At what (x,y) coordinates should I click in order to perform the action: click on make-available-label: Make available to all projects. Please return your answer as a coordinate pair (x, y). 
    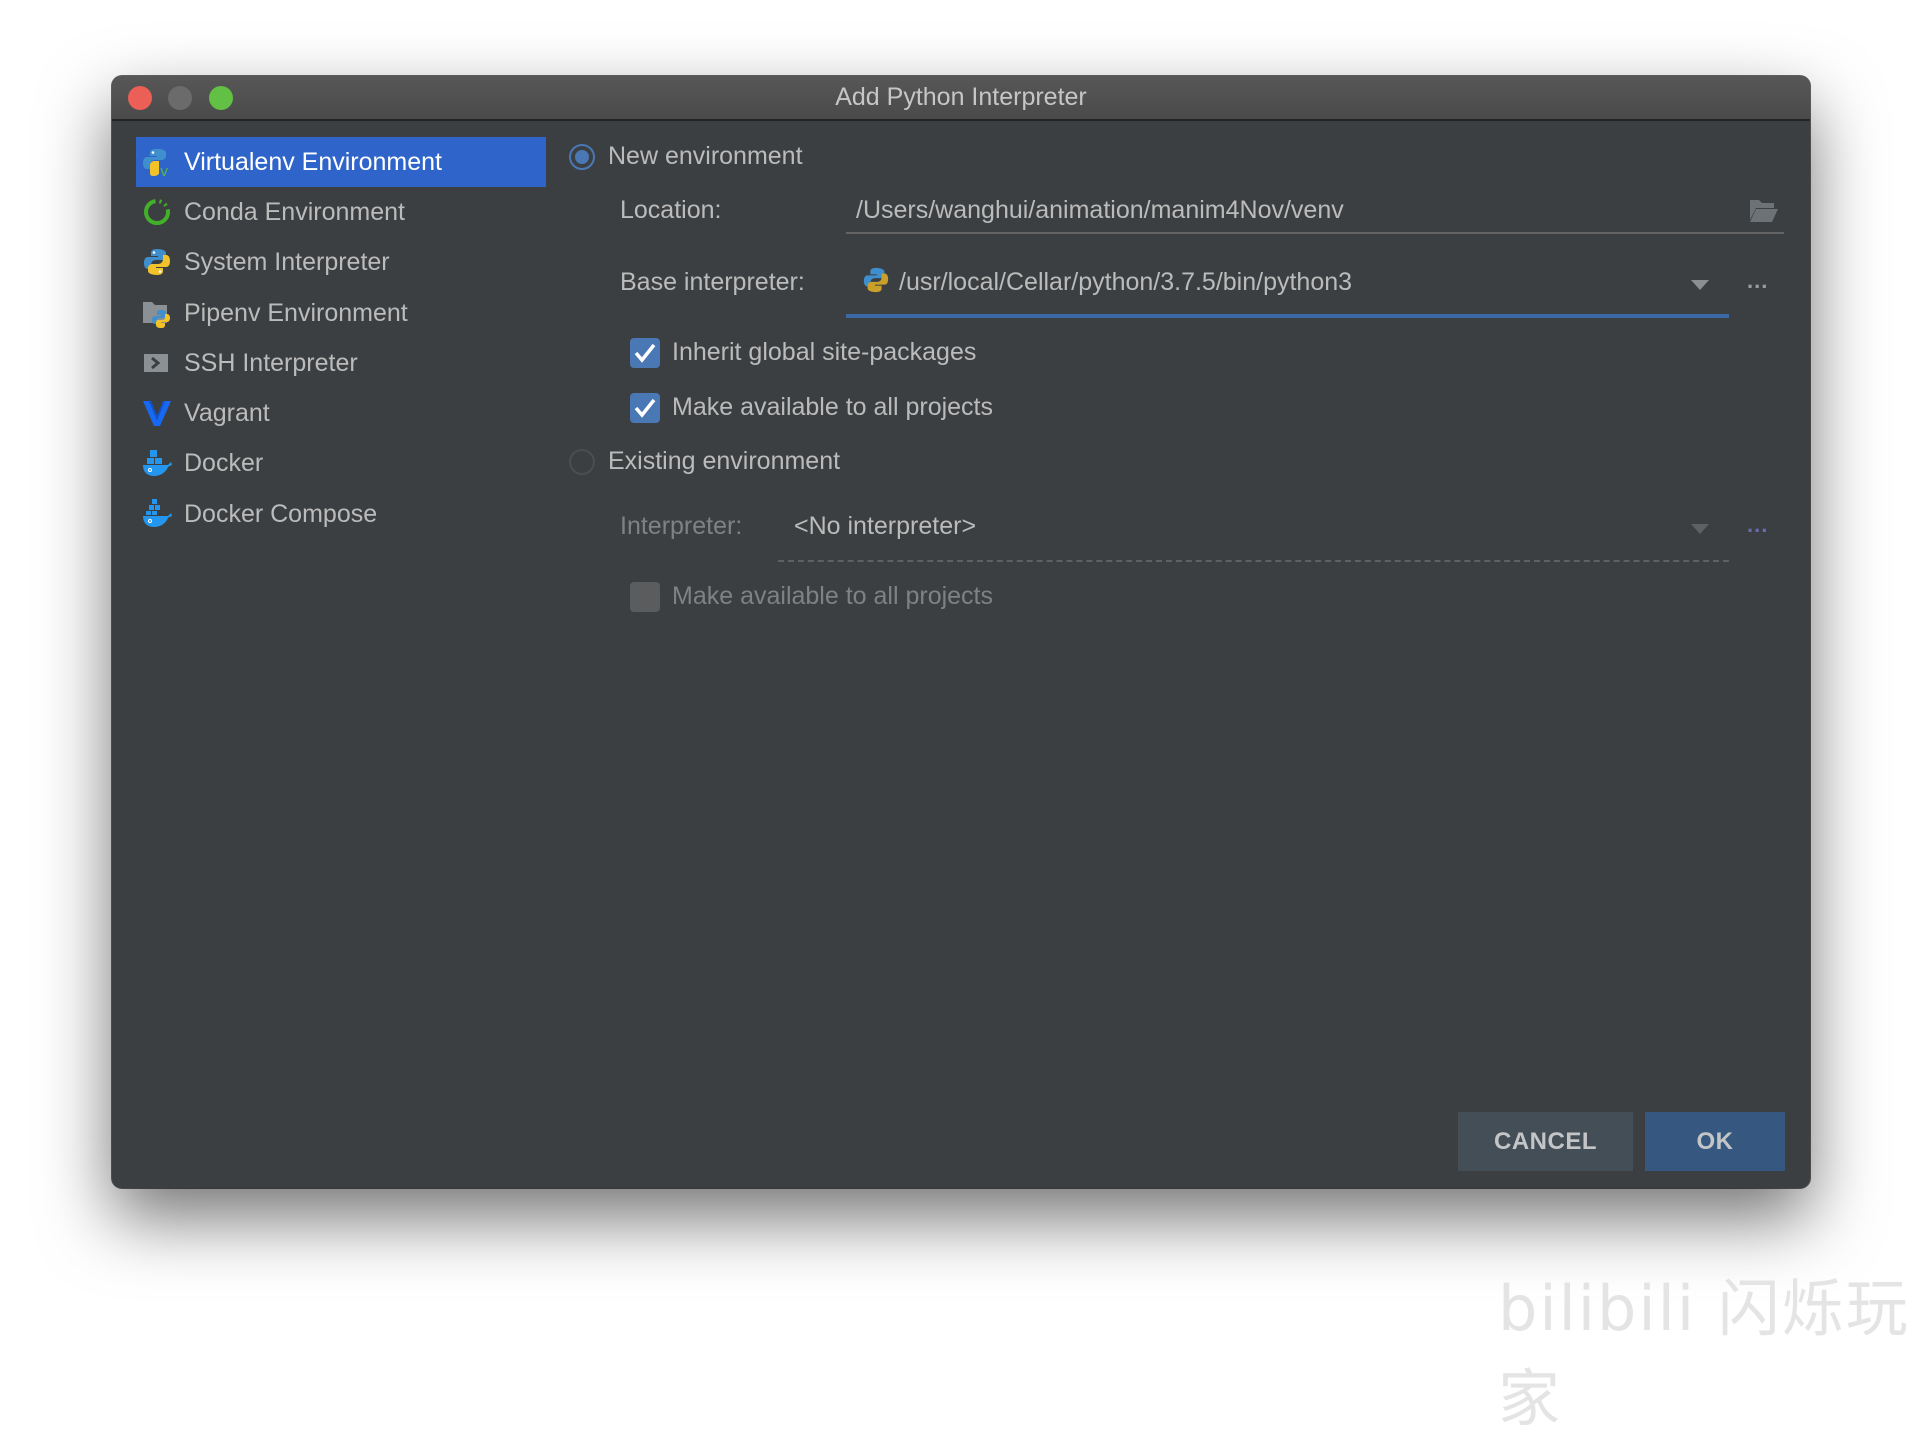
    Looking at the image, I should click on (832, 407).